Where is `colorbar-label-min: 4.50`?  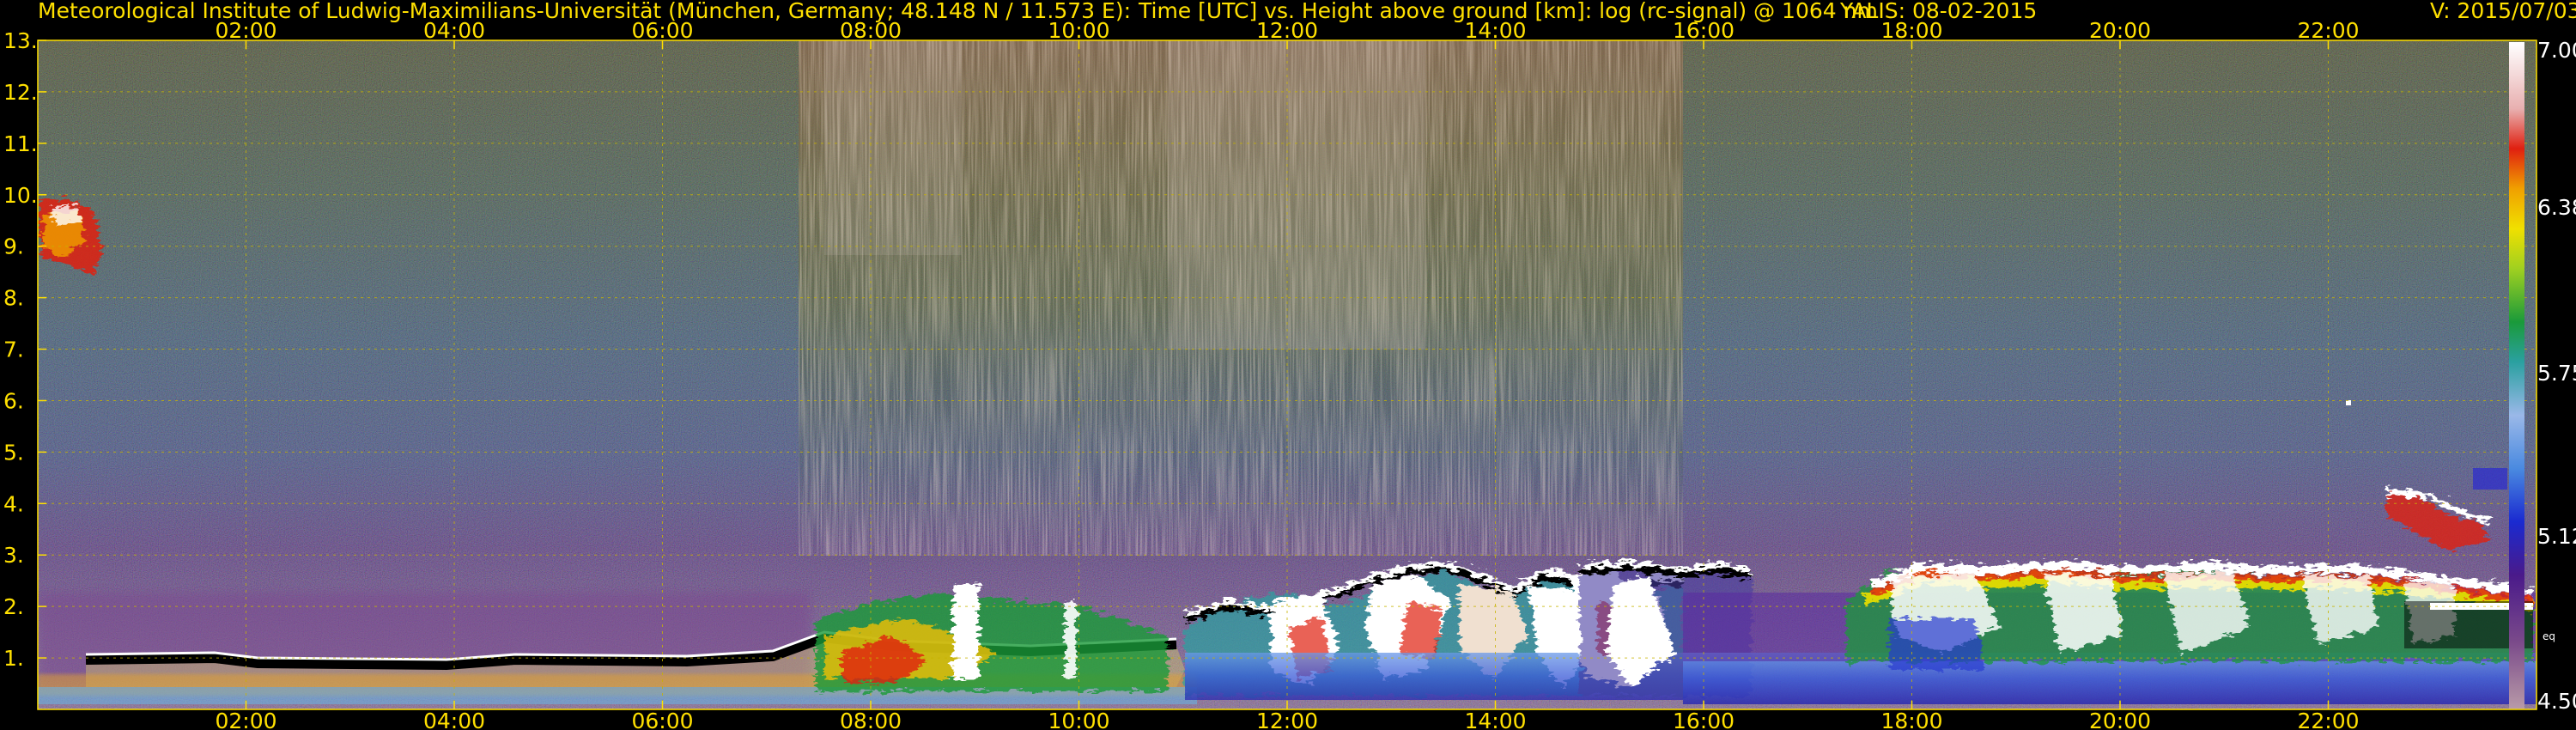
colorbar-label-min: 4.50 is located at coordinates (2557, 701).